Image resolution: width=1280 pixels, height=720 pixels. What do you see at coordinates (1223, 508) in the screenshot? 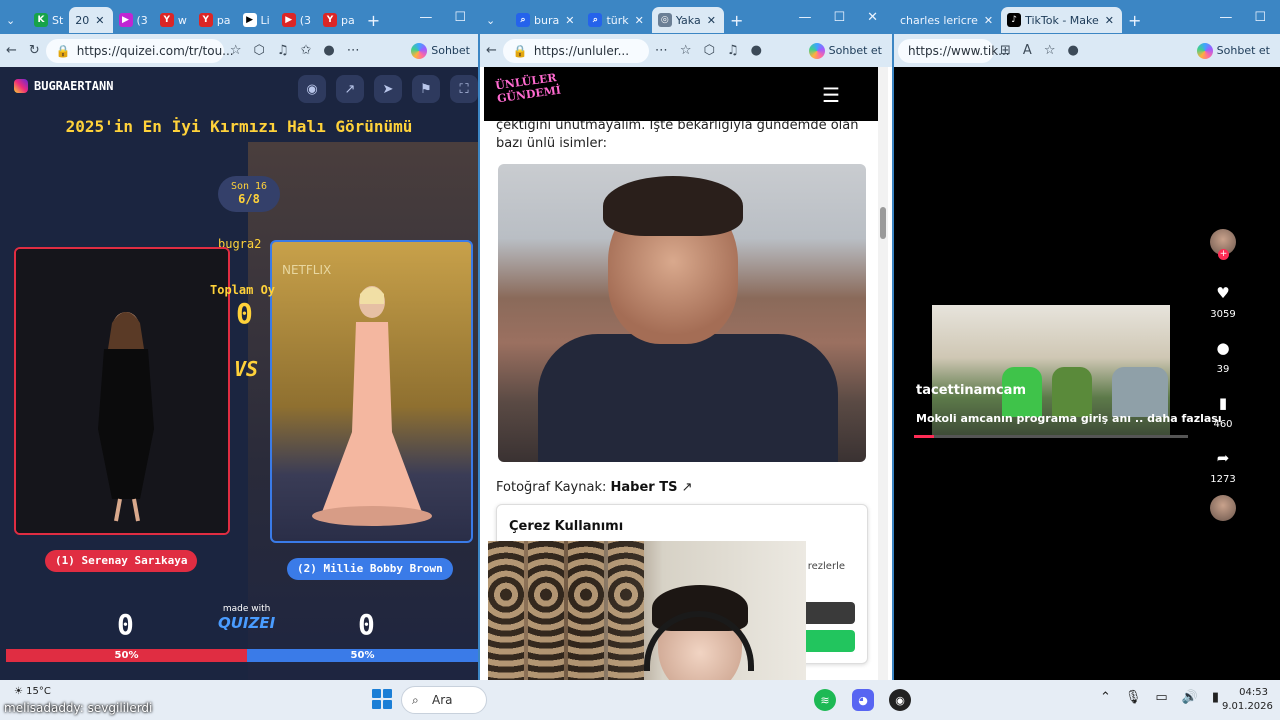
I see `sound-avatar` at bounding box center [1223, 508].